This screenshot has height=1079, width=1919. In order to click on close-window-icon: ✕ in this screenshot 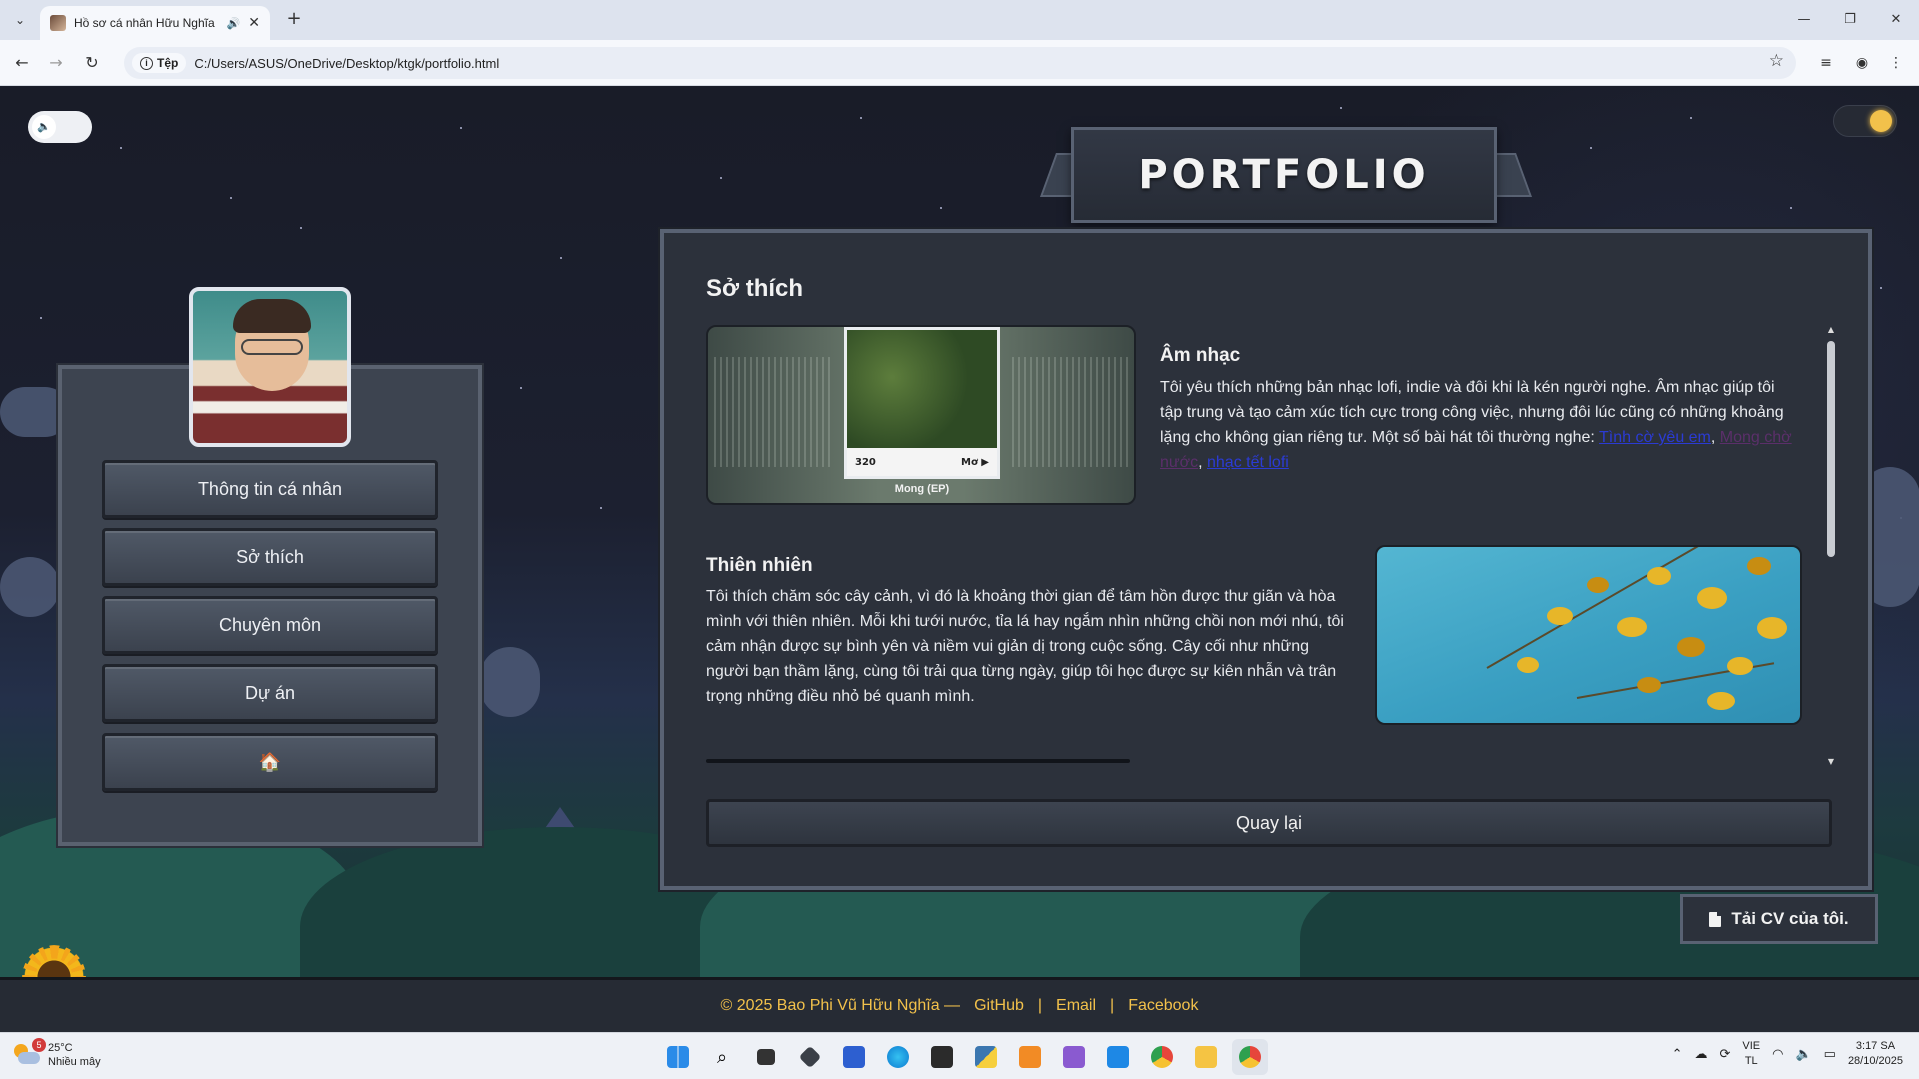, I will do `click(1896, 20)`.